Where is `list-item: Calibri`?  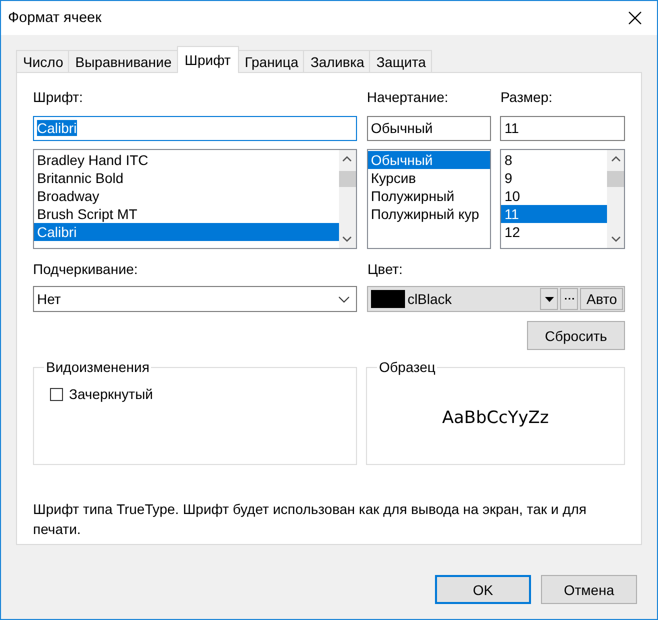 list-item: Calibri is located at coordinates (186, 232).